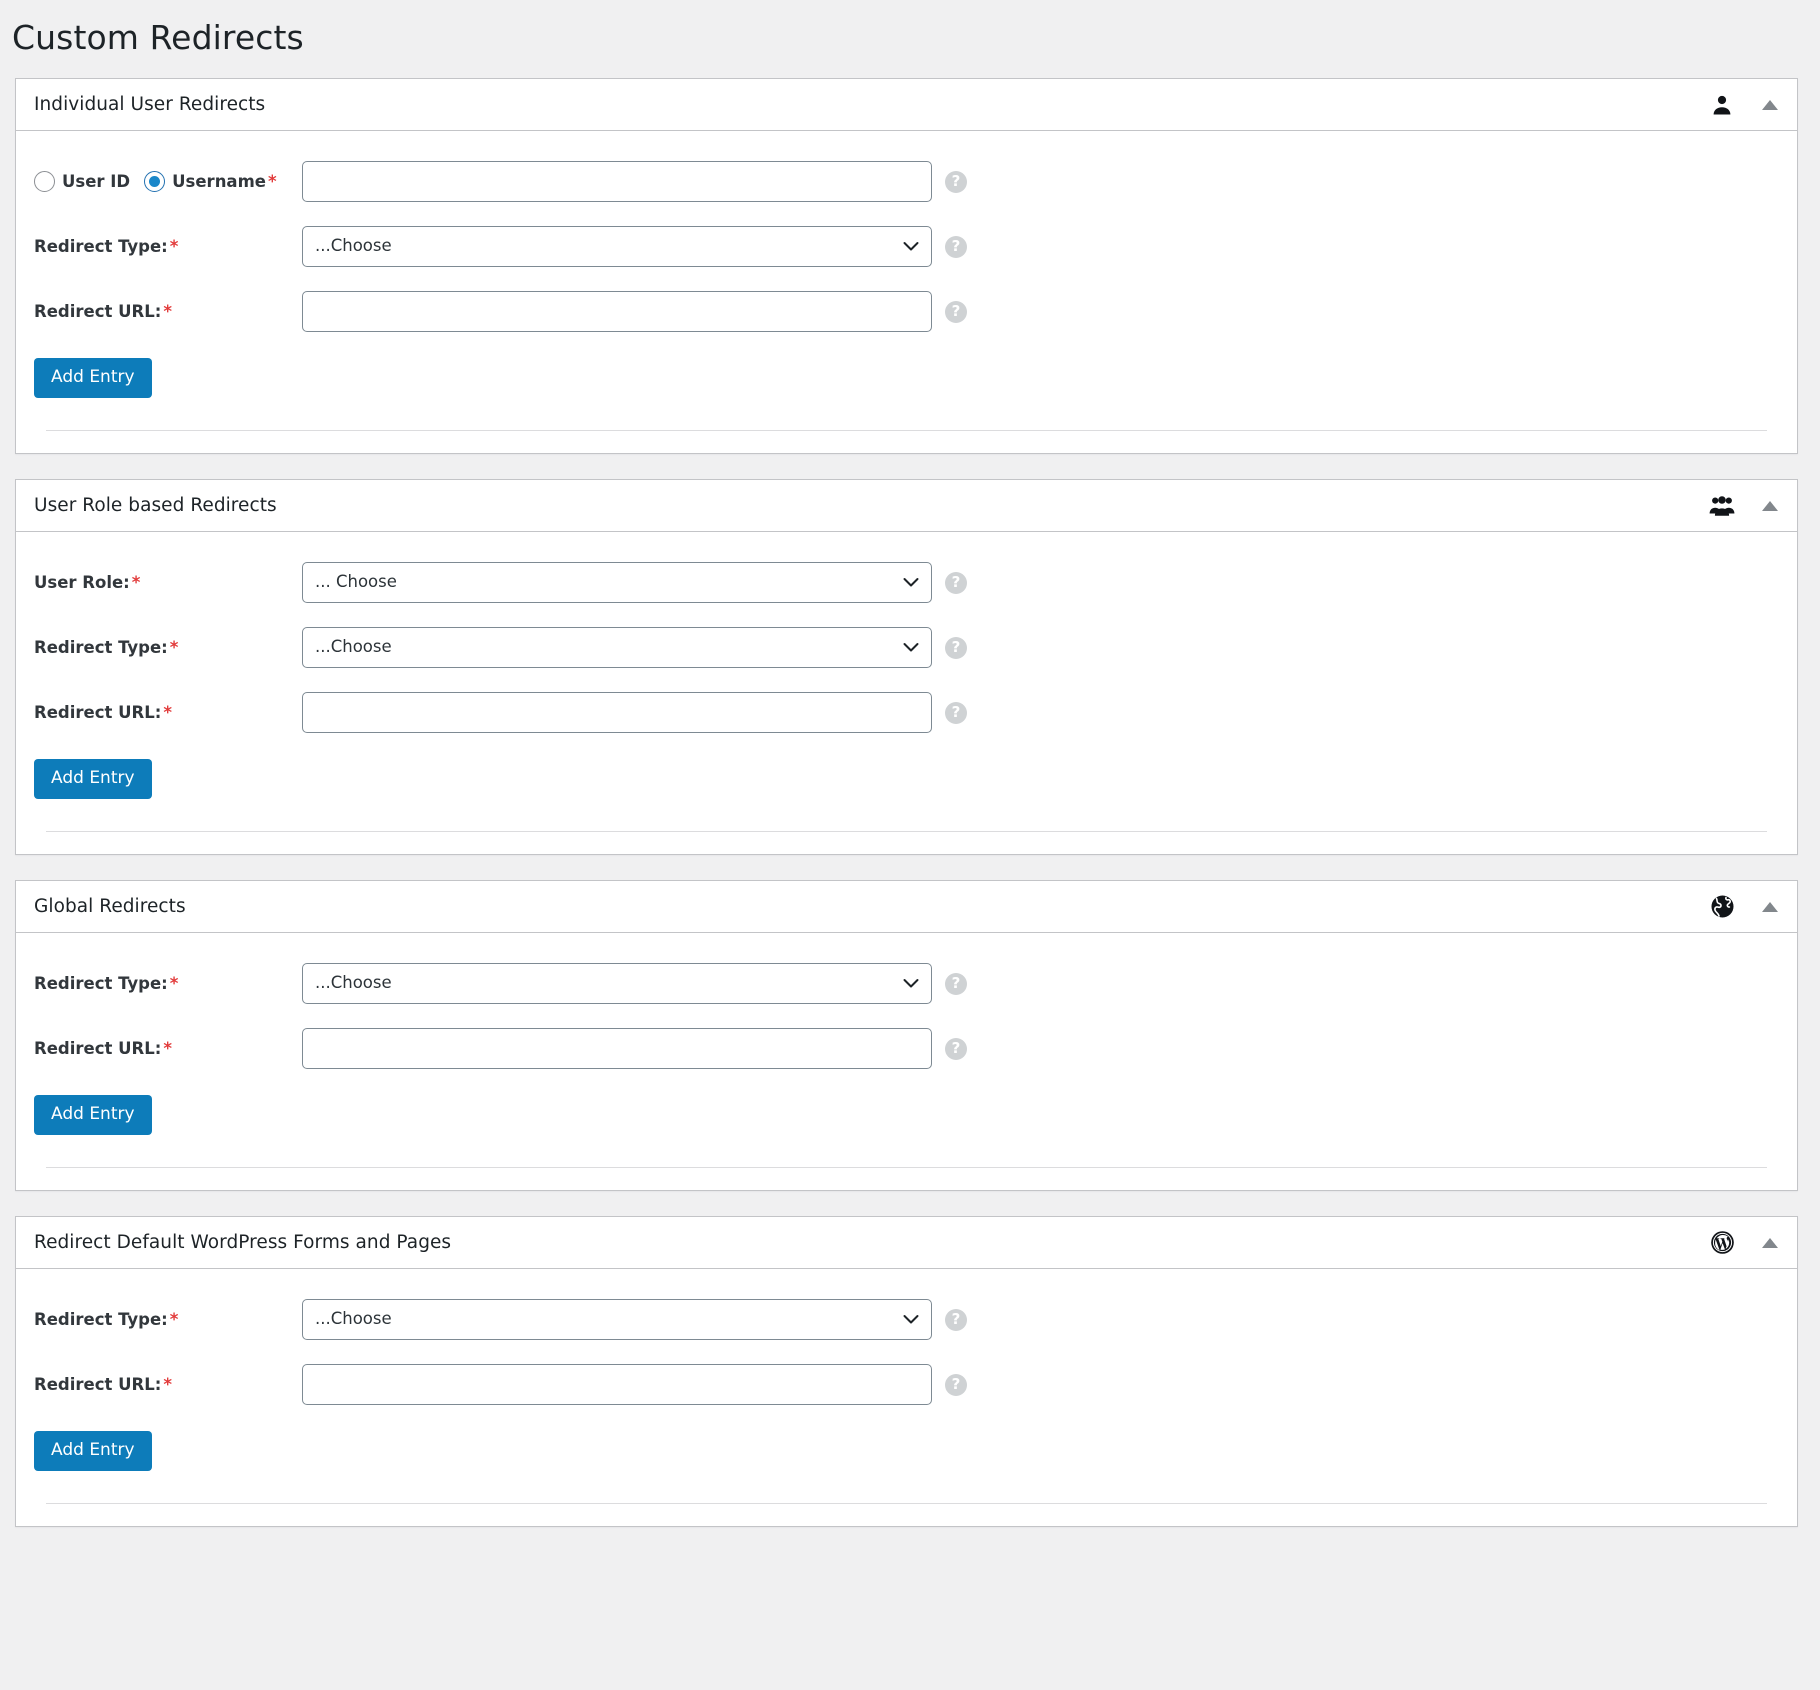 The image size is (1820, 1690). What do you see at coordinates (906, 506) in the screenshot?
I see `panel-header: User Role based Redirects` at bounding box center [906, 506].